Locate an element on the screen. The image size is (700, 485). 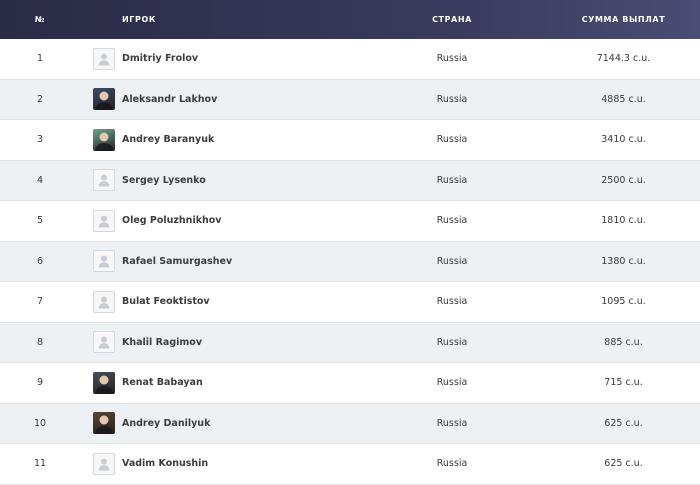
table-row: 10 Andrey Danilyuk Russia 625 c.u. is located at coordinates (350, 423).